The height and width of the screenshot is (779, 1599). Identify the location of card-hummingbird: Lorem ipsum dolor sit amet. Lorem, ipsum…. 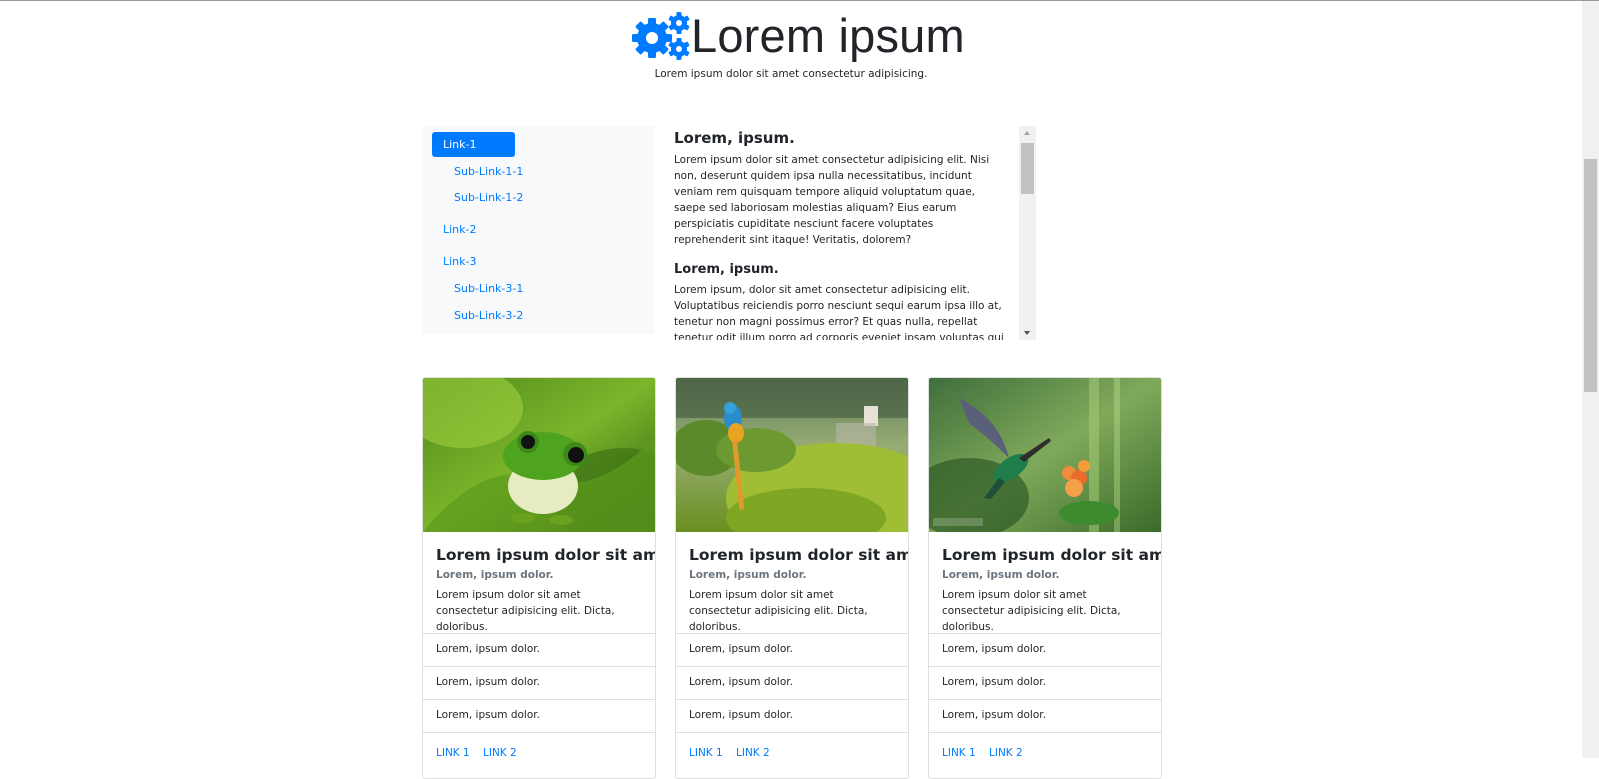
(1045, 578).